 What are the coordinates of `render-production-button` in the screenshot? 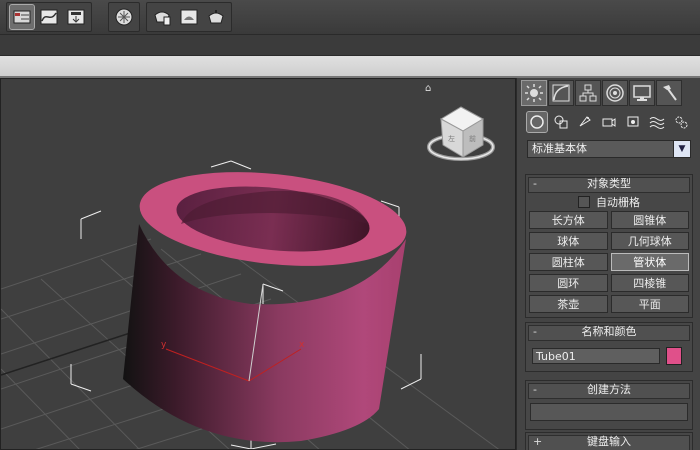 It's located at (216, 17).